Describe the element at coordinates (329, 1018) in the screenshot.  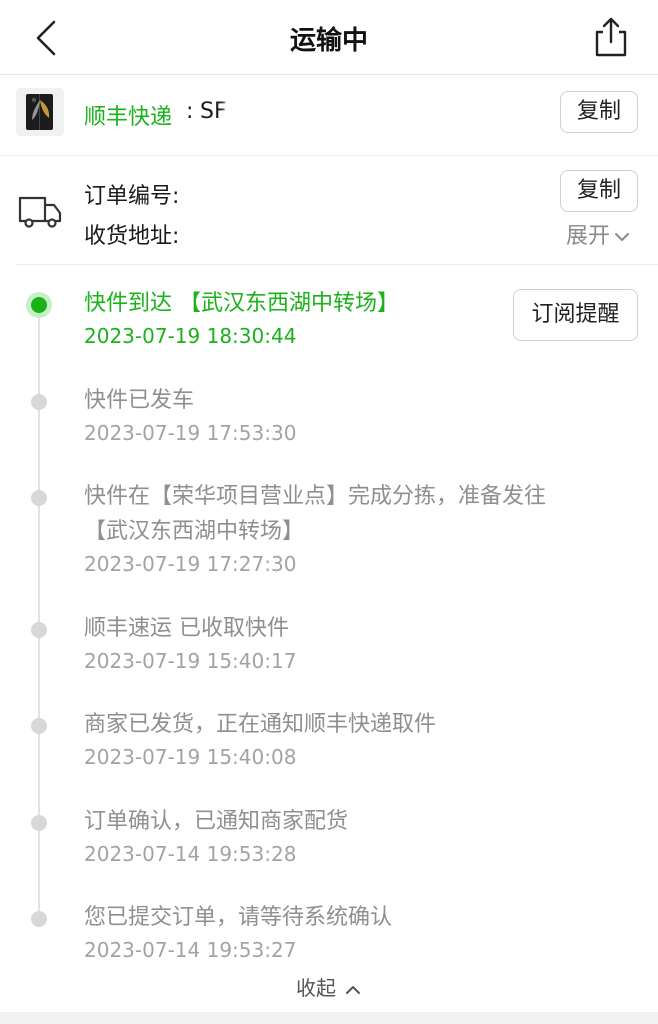
I see `bottom-separator` at that location.